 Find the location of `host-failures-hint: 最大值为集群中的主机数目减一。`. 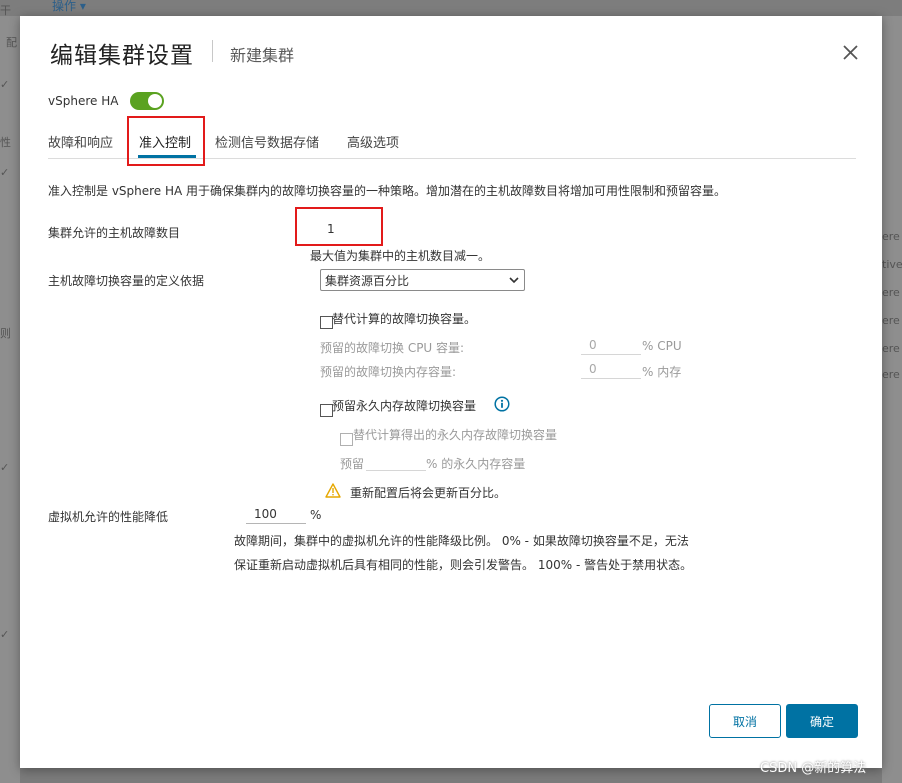

host-failures-hint: 最大值为集群中的主机数目减一。 is located at coordinates (400, 256).